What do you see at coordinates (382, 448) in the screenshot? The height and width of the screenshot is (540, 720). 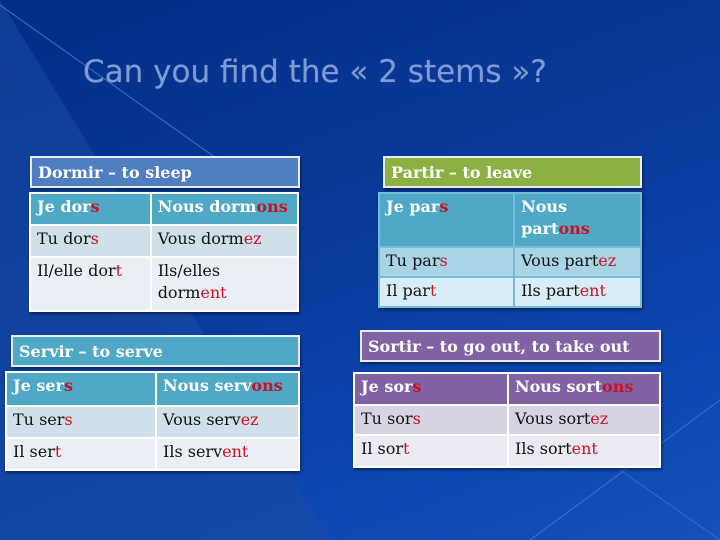 I see `stem: Il sor` at bounding box center [382, 448].